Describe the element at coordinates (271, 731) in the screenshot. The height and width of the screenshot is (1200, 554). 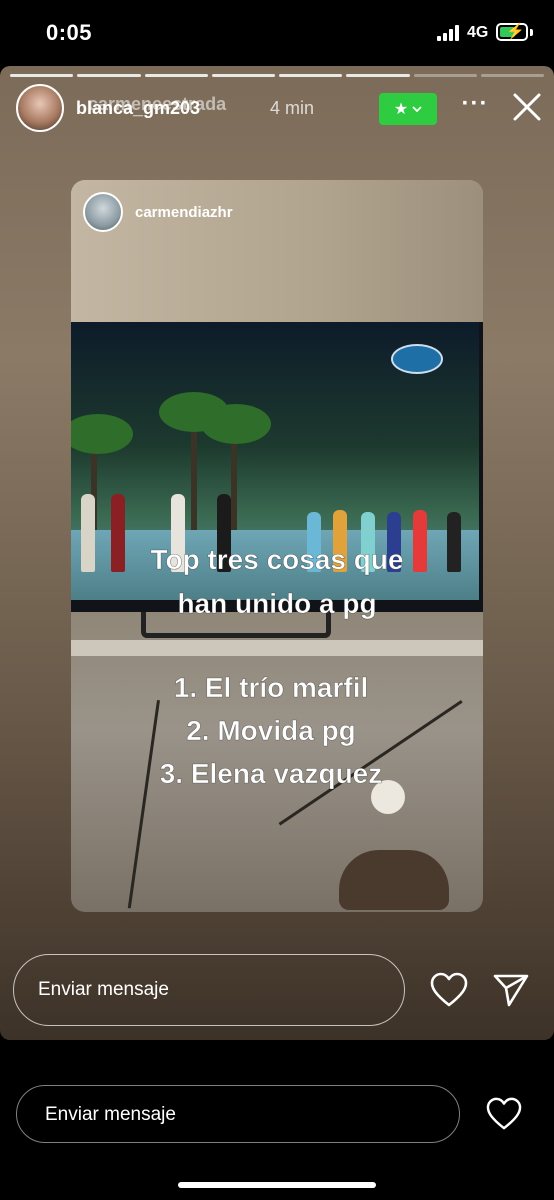
I see `list-item: 2. Movida pg` at that location.